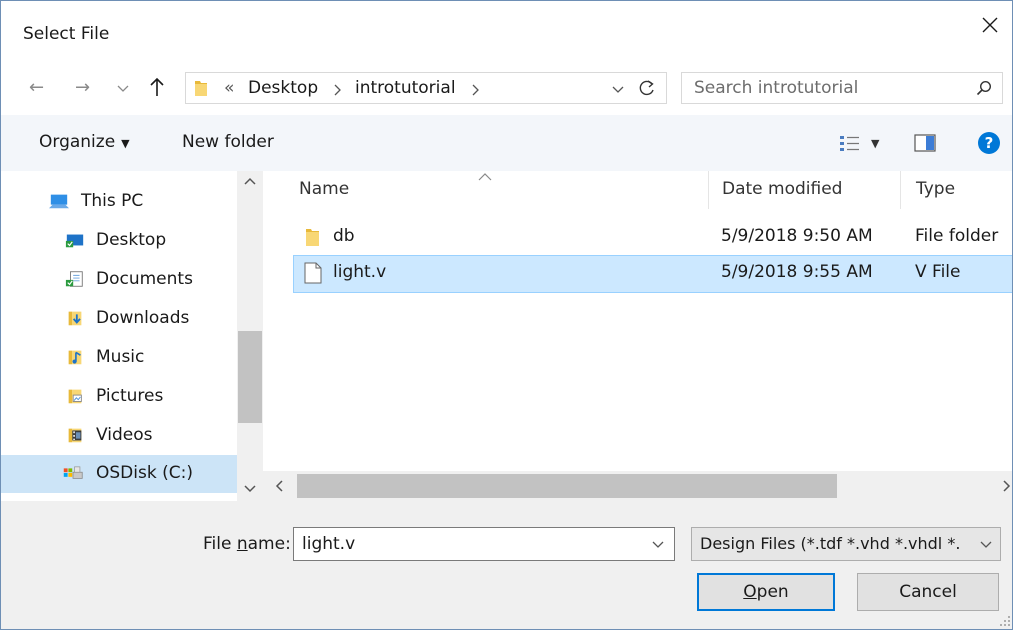  I want to click on open-button: Open, so click(766, 592).